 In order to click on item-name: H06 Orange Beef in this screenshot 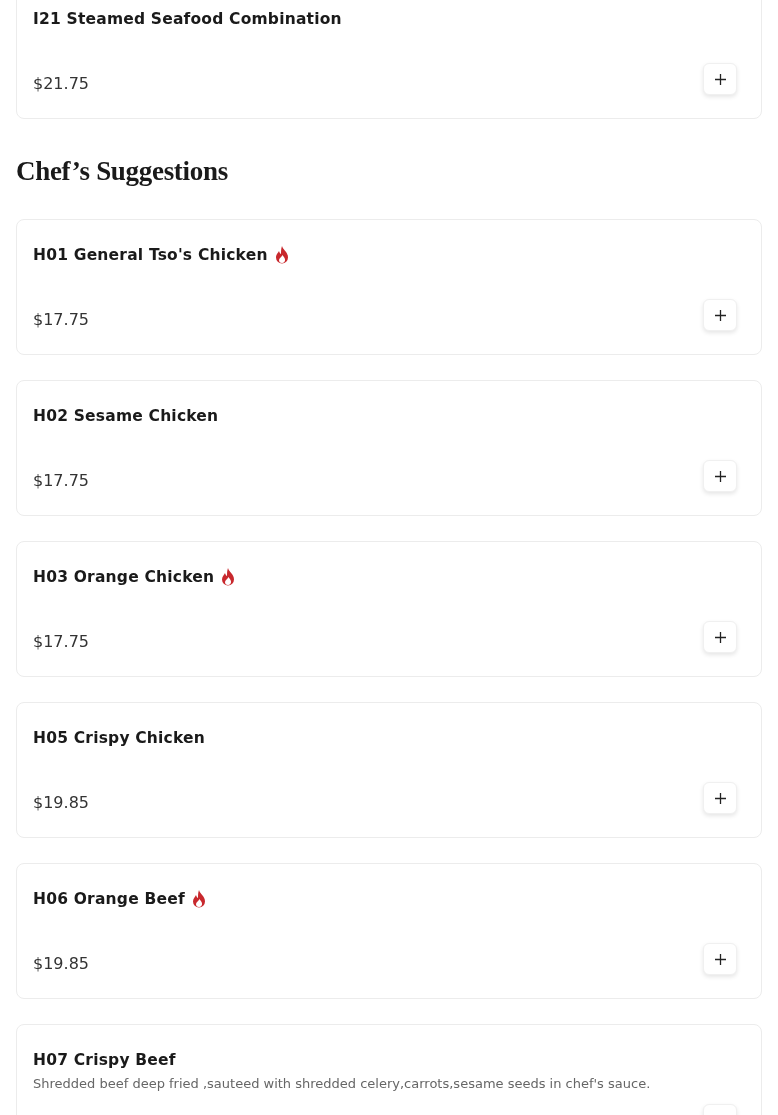, I will do `click(109, 899)`.